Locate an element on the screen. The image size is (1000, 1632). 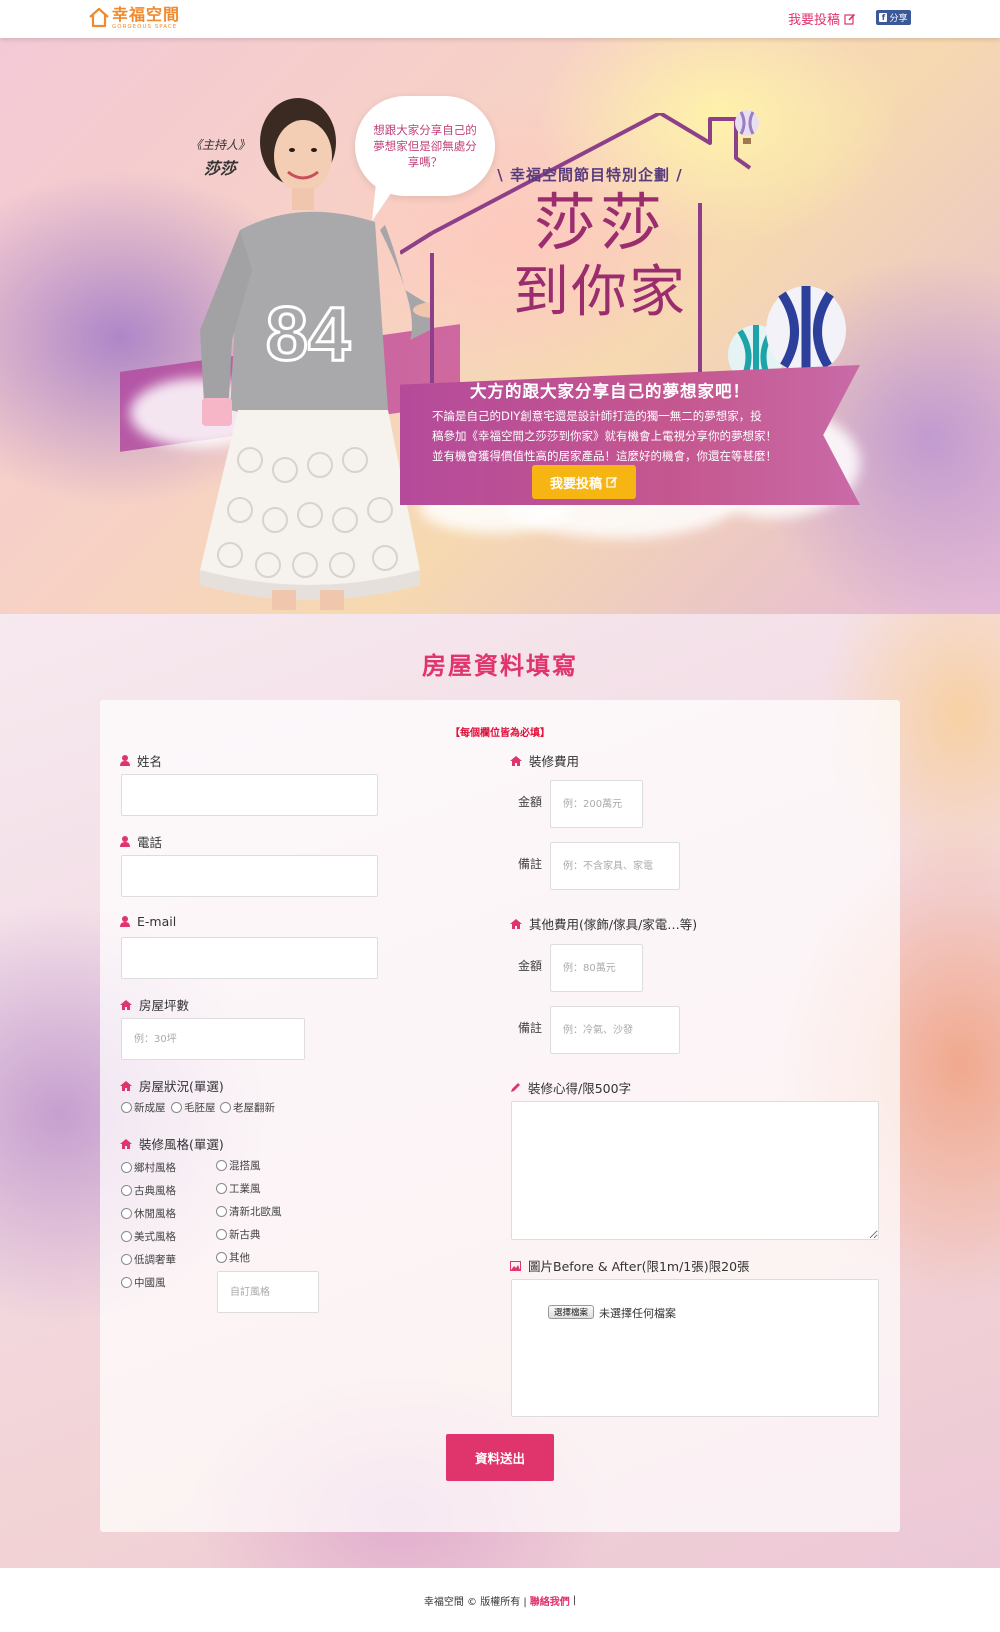
other-amount-label: 金額 is located at coordinates (530, 966).